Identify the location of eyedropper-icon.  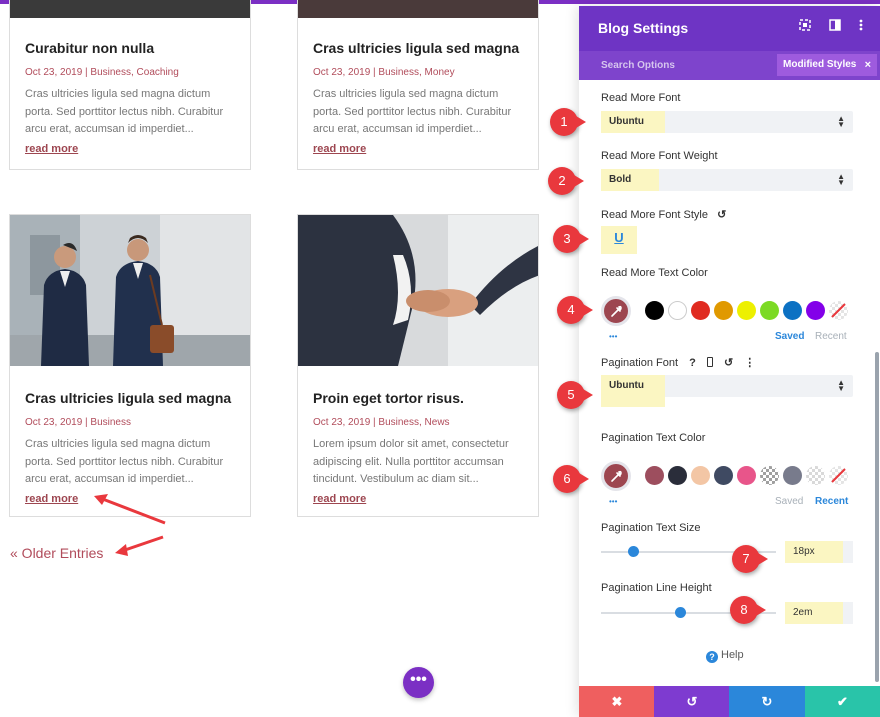
(616, 476).